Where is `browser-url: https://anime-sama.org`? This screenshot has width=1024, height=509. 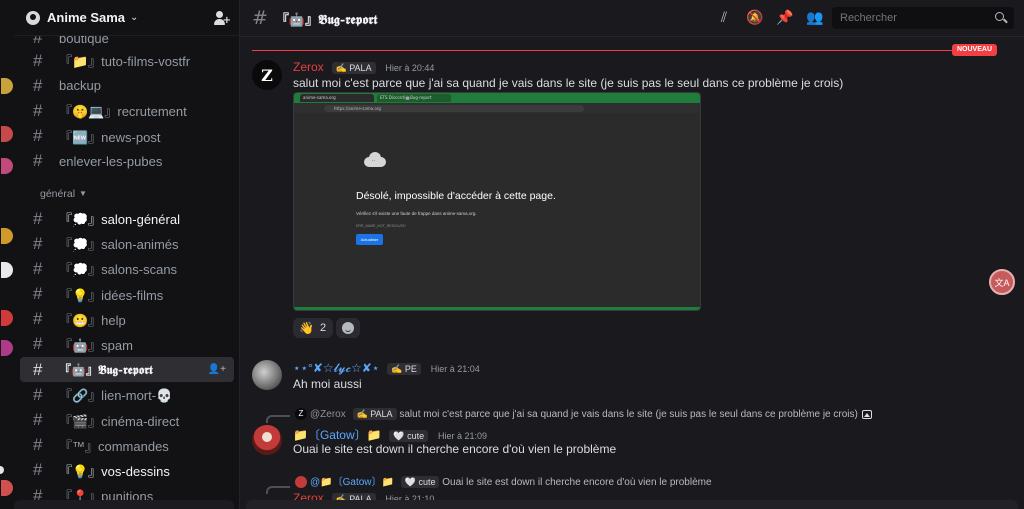
browser-url: https://anime-sama.org is located at coordinates (454, 108).